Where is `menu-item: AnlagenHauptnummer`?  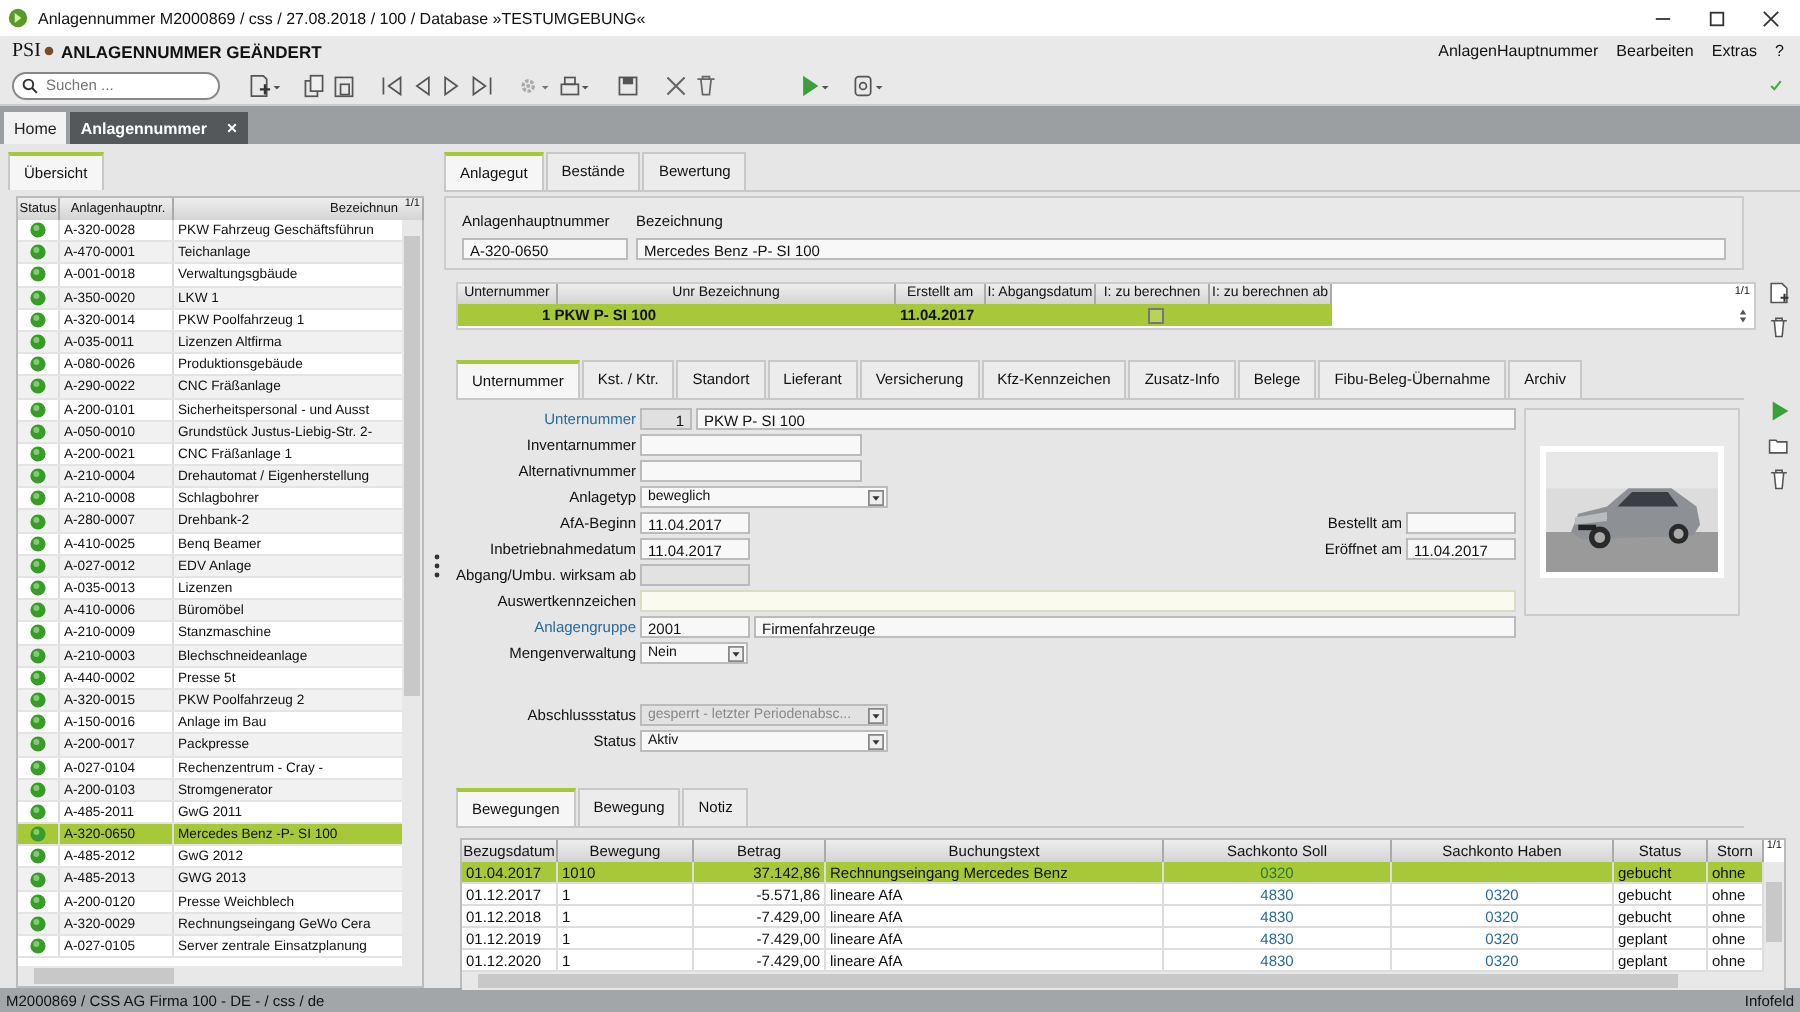
menu-item: AnlagenHauptnummer is located at coordinates (1518, 51).